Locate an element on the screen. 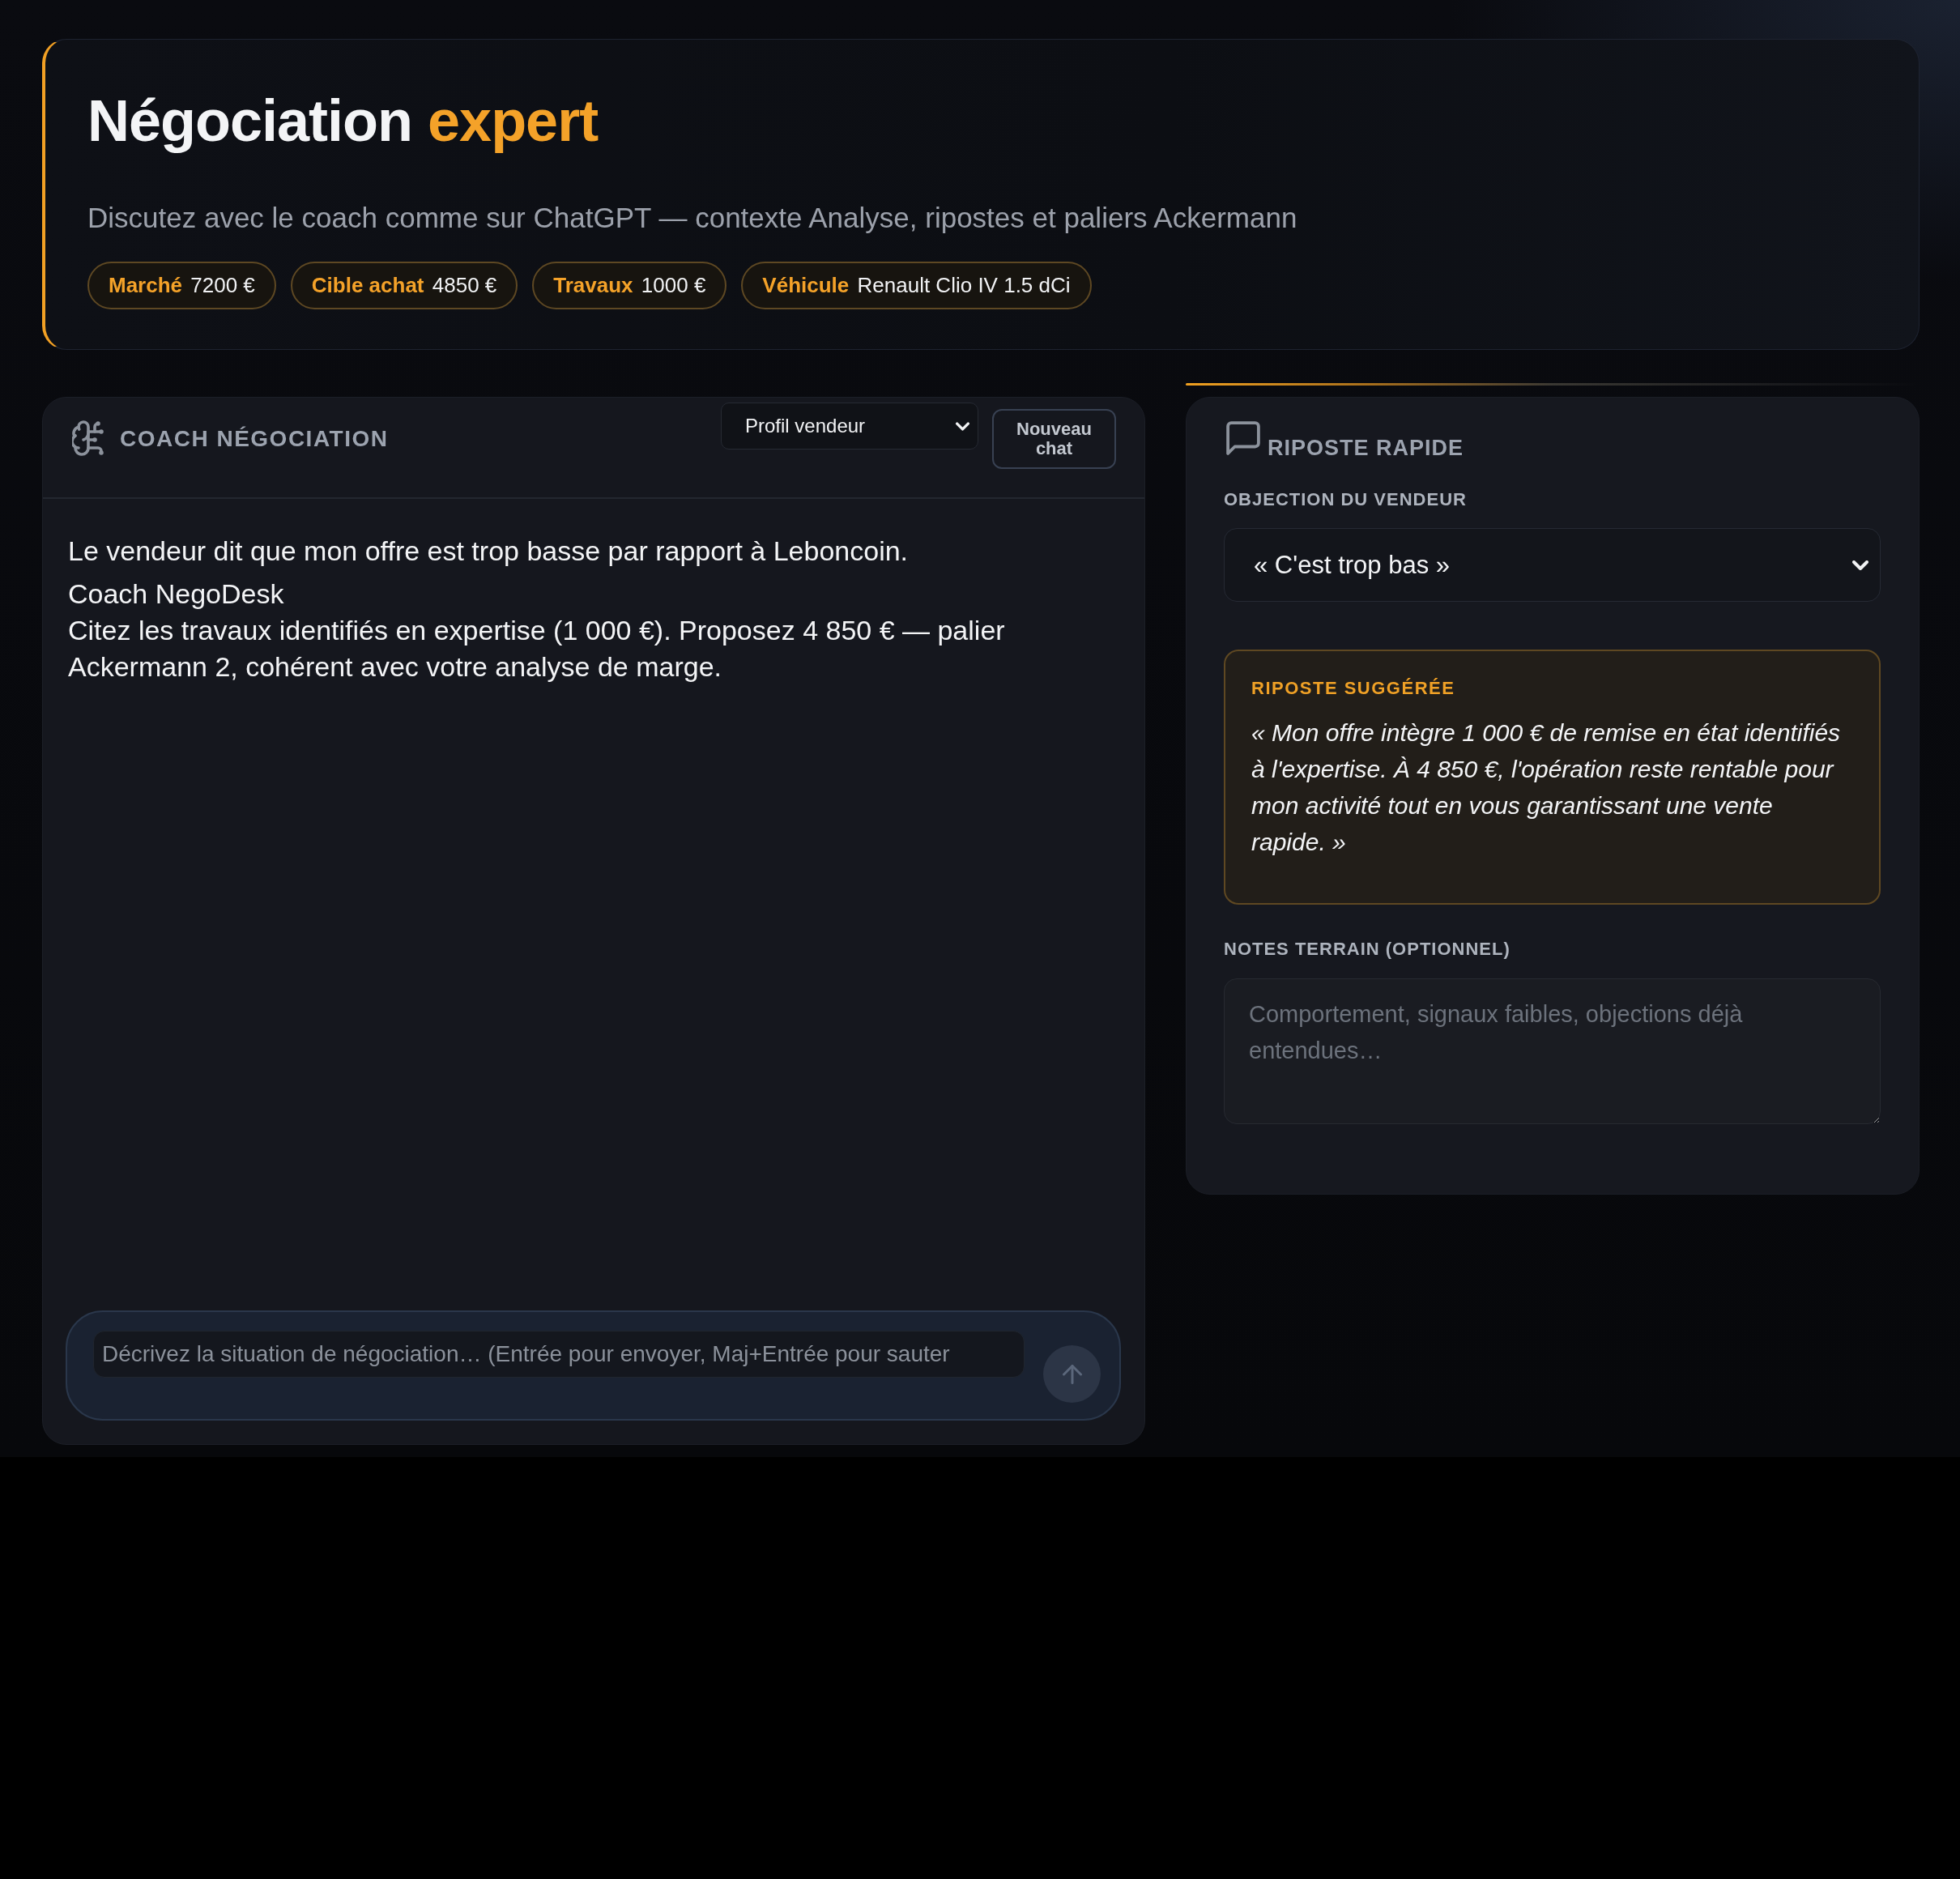  suggested-reply-text: « Mon offre intègre 1 000 € de remise en état identifiés à l'expertise. À 4 850 €, l'opération reste rentable pour mon activité tout en vous garantissant une vente rapide. » is located at coordinates (1546, 787).